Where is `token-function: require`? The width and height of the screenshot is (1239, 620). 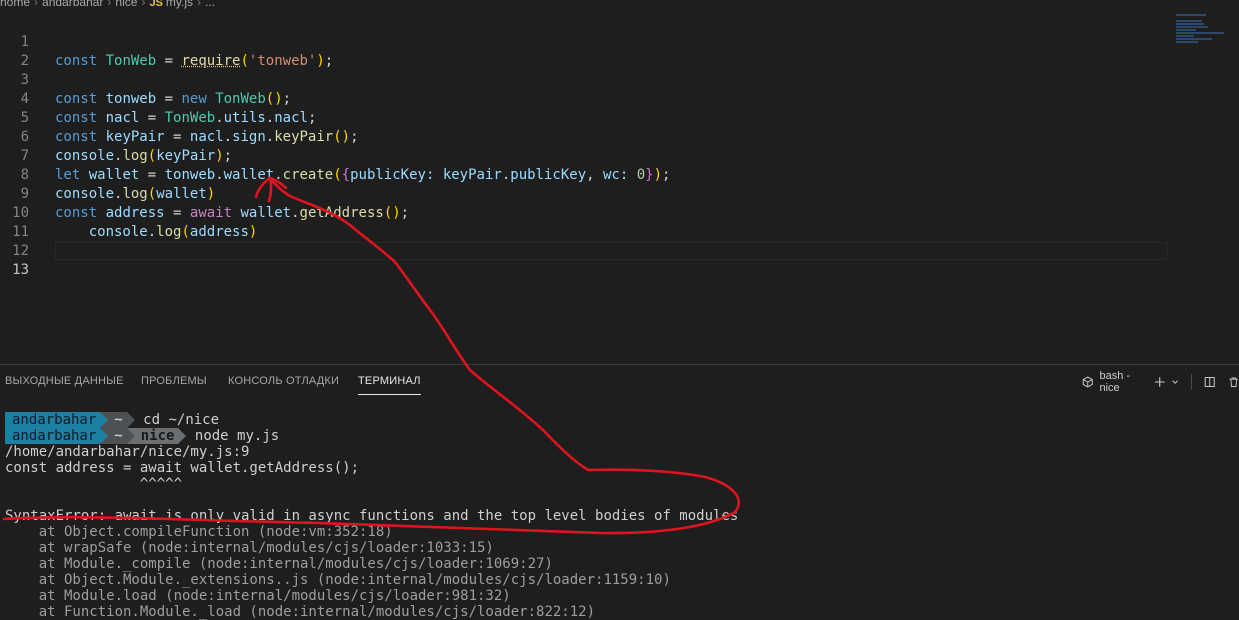 token-function: require is located at coordinates (211, 61).